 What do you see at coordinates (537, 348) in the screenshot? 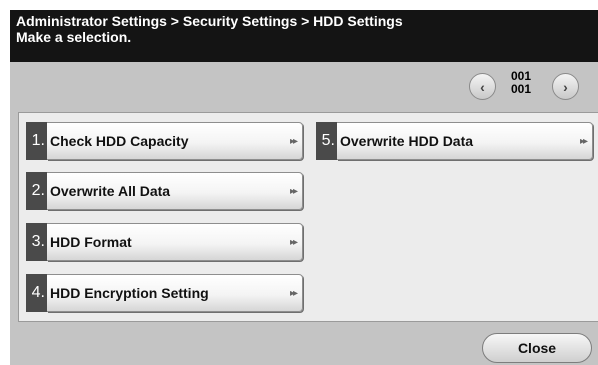
I see `close-button: Close` at bounding box center [537, 348].